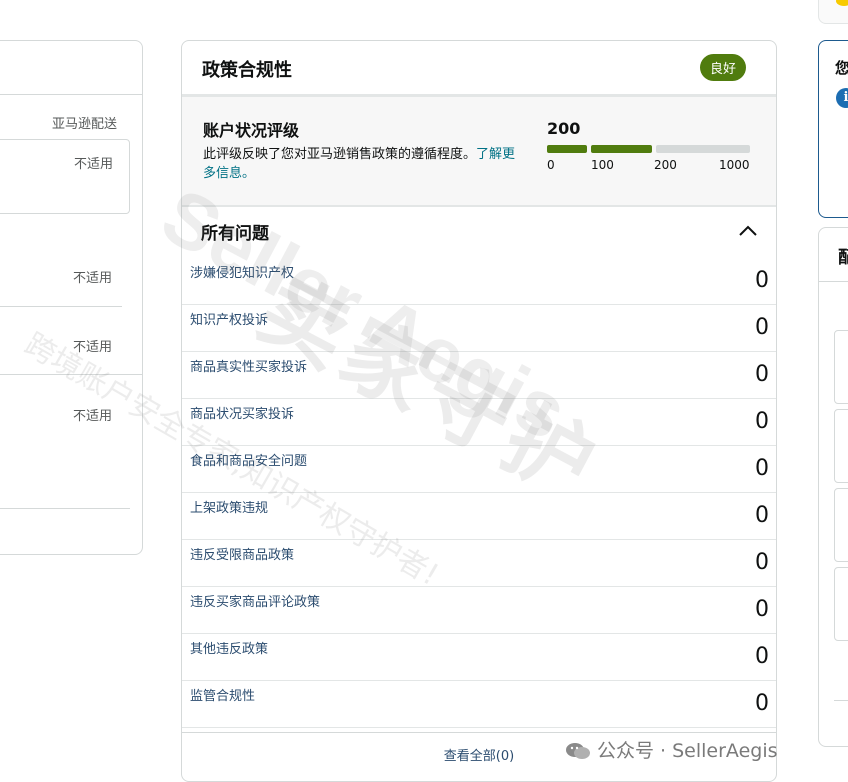 The height and width of the screenshot is (782, 848). What do you see at coordinates (843, 258) in the screenshot?
I see `side-card-title: 配` at bounding box center [843, 258].